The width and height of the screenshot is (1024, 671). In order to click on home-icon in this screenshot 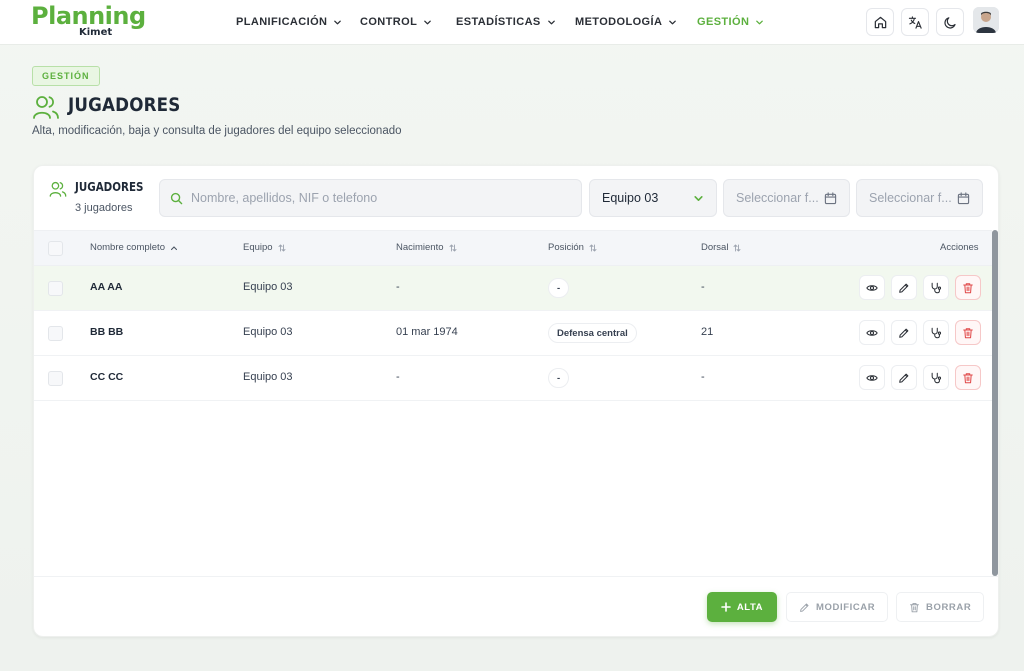, I will do `click(880, 22)`.